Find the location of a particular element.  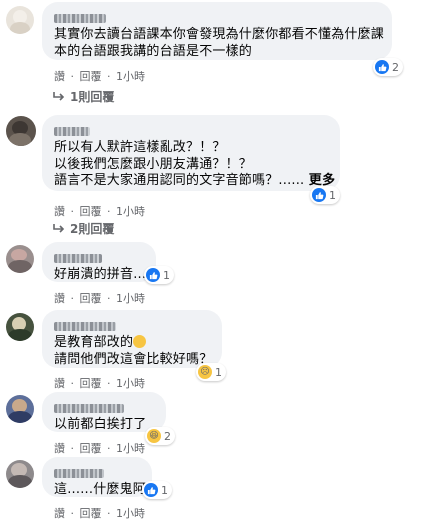

comment-text-line: 本的台語跟我講的台語是不一樣的 is located at coordinates (153, 51).